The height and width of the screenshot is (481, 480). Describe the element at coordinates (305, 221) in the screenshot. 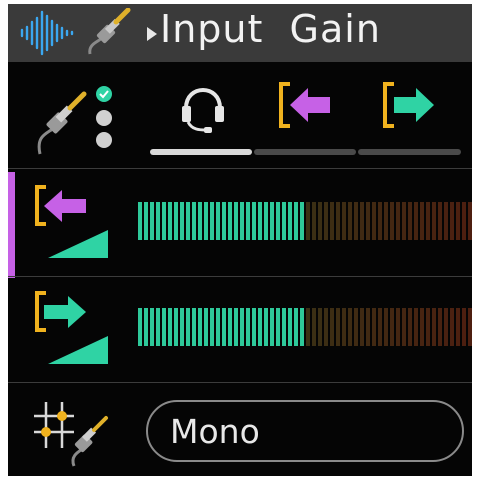

I see `input-level-meter` at that location.